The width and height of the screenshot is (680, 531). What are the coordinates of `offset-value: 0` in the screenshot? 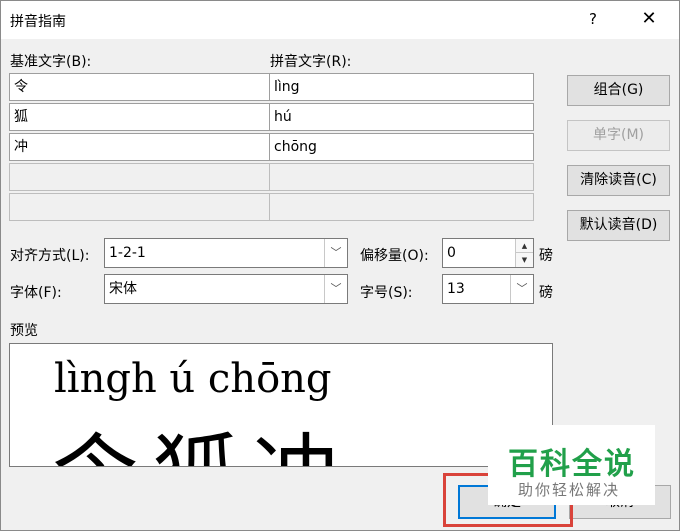 It's located at (451, 253).